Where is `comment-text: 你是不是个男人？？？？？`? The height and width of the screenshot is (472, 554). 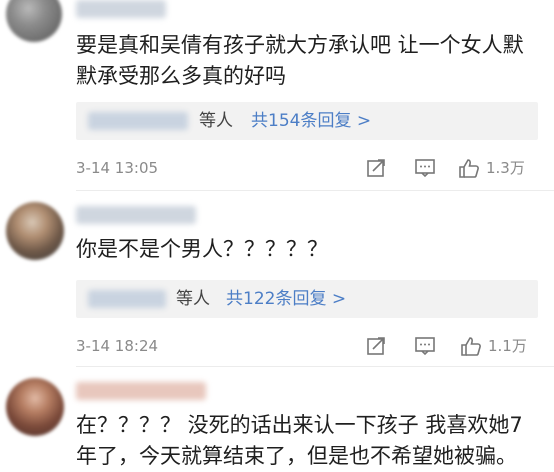 comment-text: 你是不是个男人？？？？？ is located at coordinates (202, 249).